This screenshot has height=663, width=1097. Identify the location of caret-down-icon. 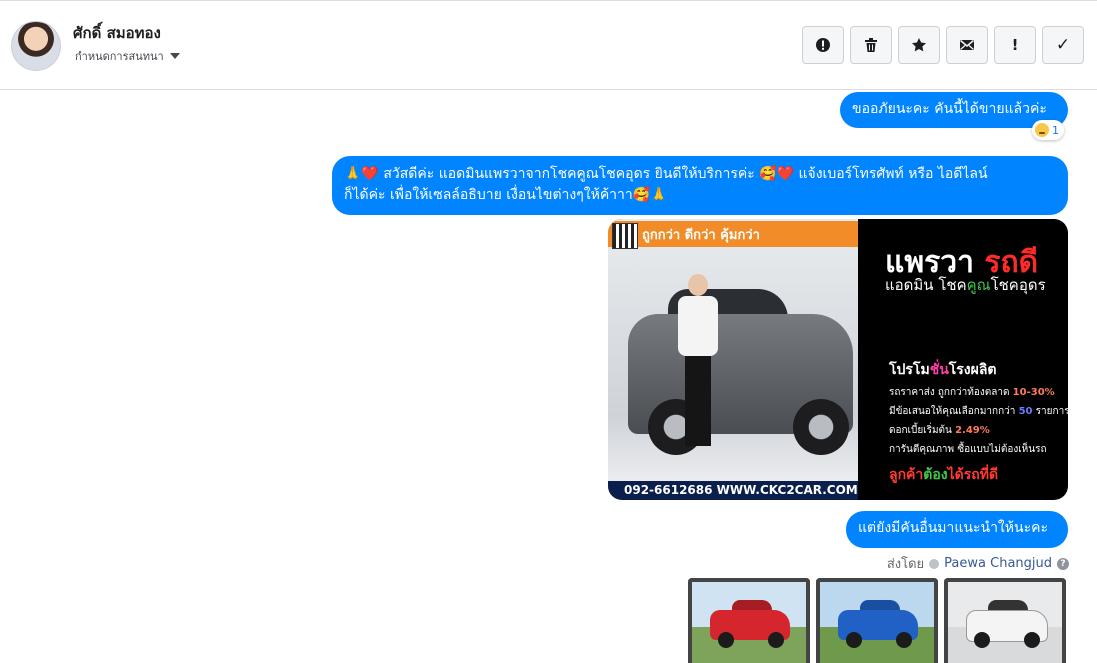
(174, 56).